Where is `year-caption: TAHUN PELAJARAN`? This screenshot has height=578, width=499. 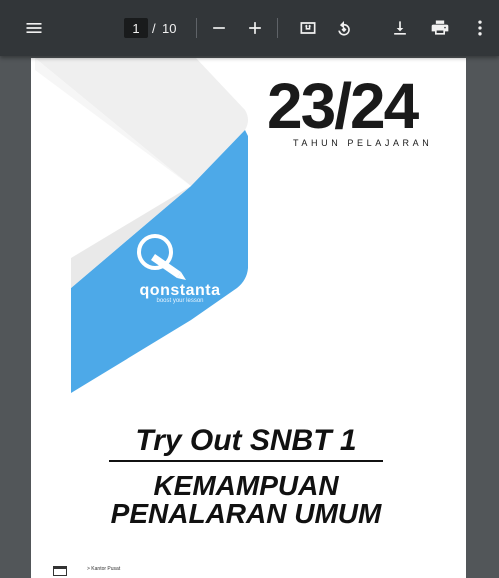
year-caption: TAHUN PELAJARAN is located at coordinates (363, 143).